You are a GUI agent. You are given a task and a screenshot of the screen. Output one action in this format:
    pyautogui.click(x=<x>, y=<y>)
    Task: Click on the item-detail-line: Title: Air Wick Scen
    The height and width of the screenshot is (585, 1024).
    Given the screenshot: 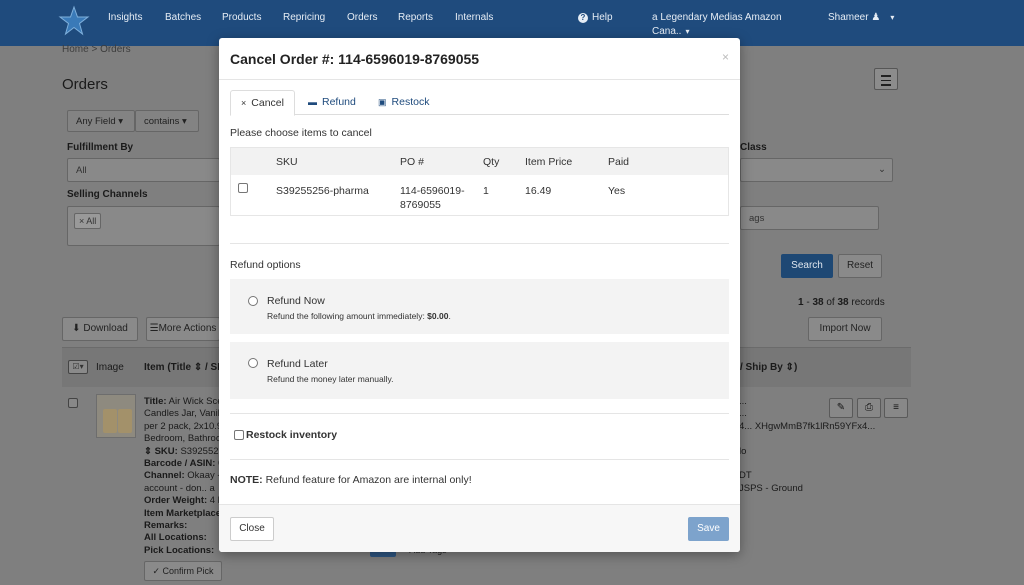 What is the action you would take?
    pyautogui.click(x=183, y=401)
    